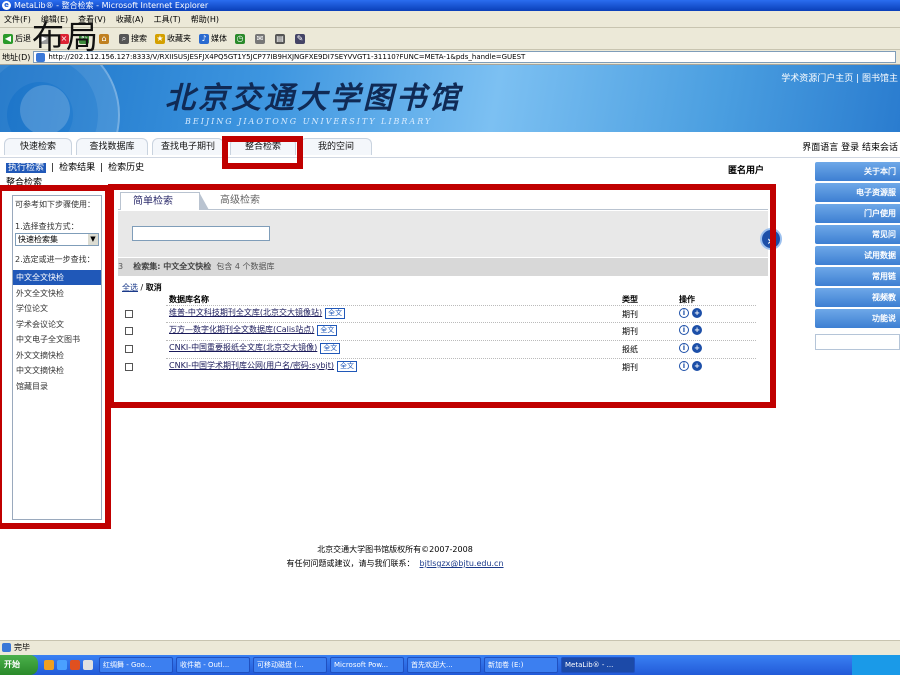 This screenshot has width=900, height=675. What do you see at coordinates (213, 38) in the screenshot?
I see `media-button: ♪ 媒体` at bounding box center [213, 38].